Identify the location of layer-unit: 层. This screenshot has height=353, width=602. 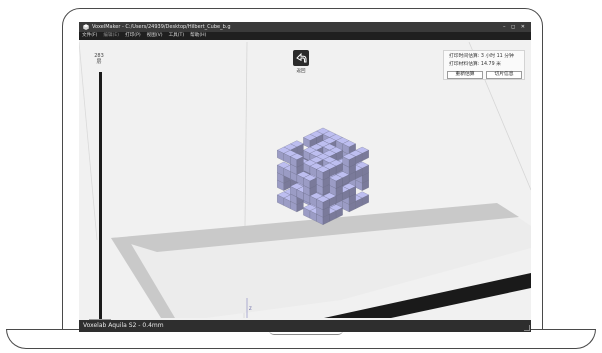
(99, 62).